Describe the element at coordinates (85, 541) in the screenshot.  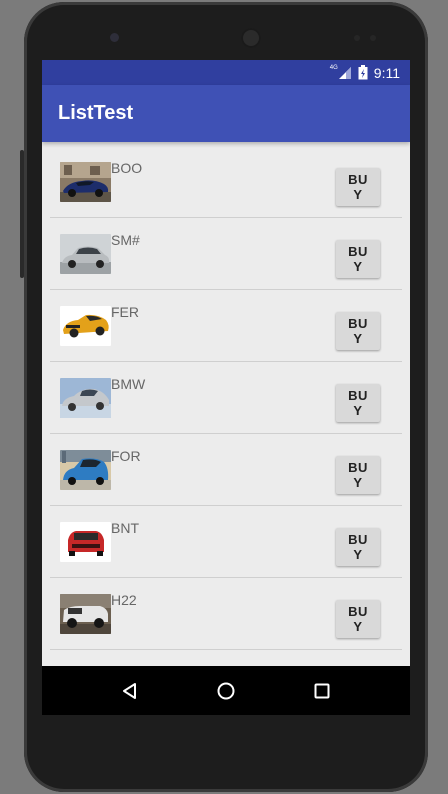
I see `car-photo-red-suv` at that location.